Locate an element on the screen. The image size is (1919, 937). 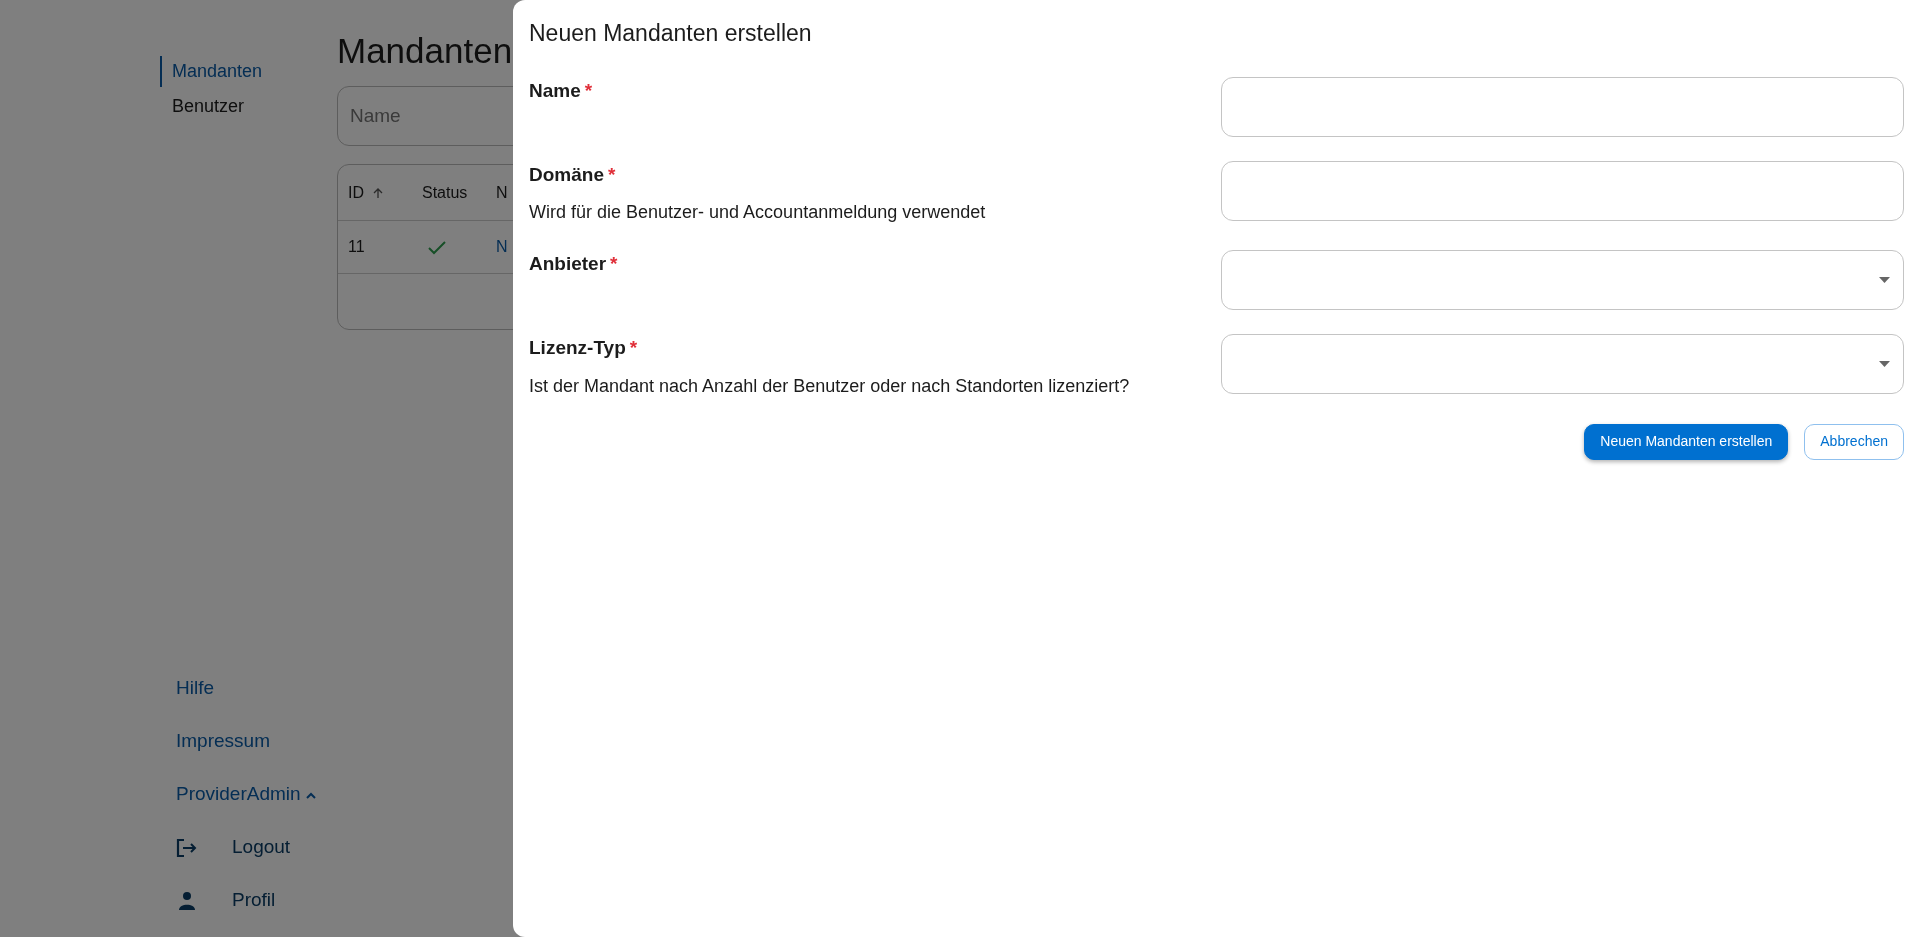
field-hint: Ist der Mandant nach Anzahl der Benutzer oder nach Standorten lizenziert? is located at coordinates (830, 386).